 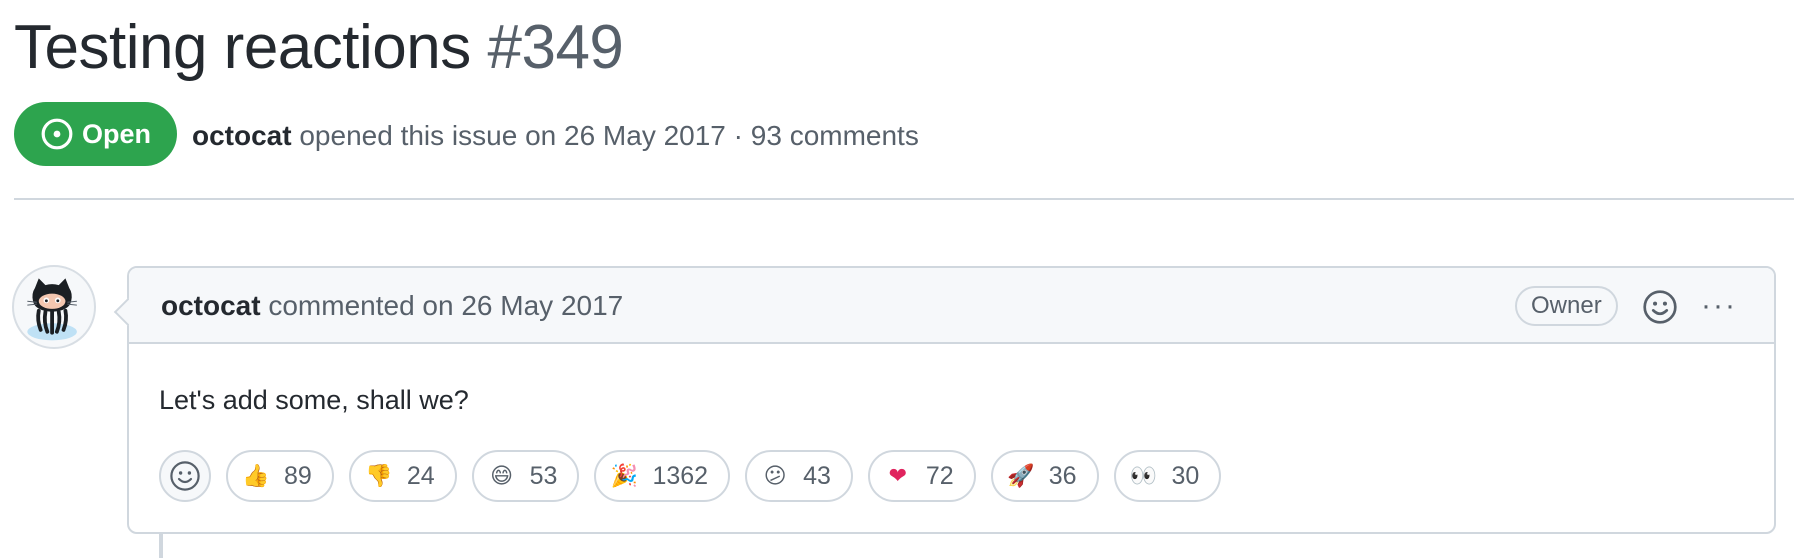 What do you see at coordinates (898, 475) in the screenshot?
I see `heart-icon: ❤` at bounding box center [898, 475].